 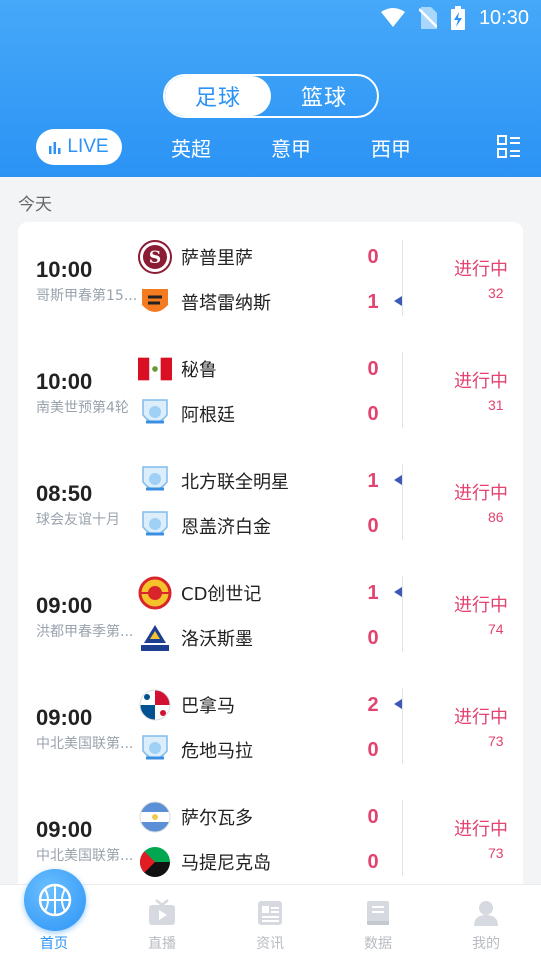 I want to click on match-row: 10:00 南美世预第4轮 秘鲁 阿根廷 0 0 进行中 31, so click(x=270, y=390).